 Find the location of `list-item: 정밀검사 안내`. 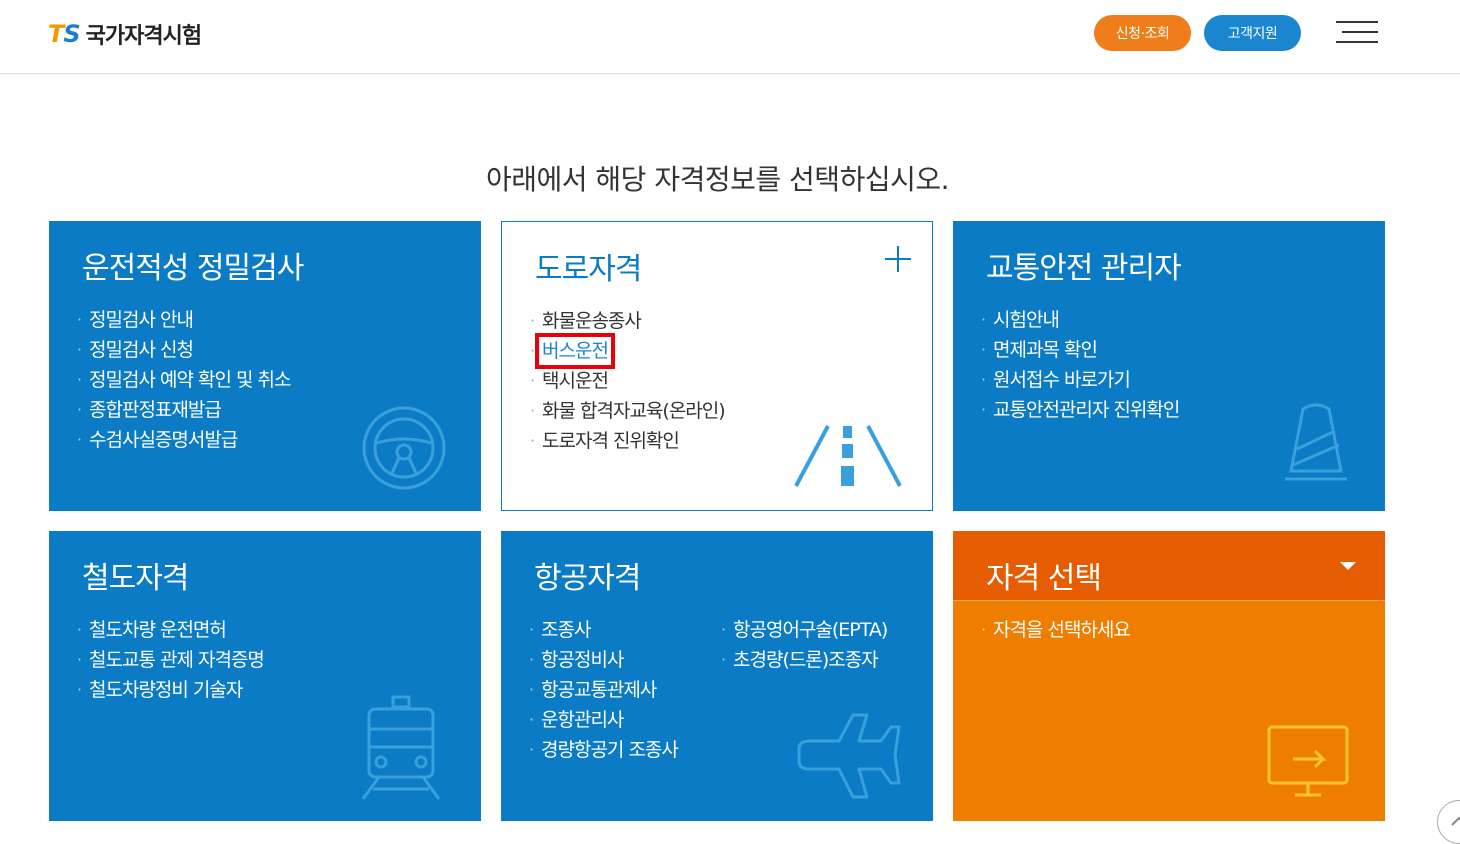

list-item: 정밀검사 안내 is located at coordinates (183, 320).